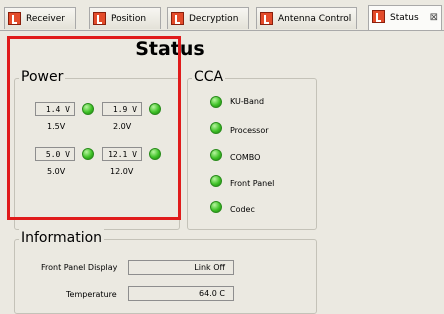  I want to click on voltage-readout: 1.4 V, so click(55, 109).